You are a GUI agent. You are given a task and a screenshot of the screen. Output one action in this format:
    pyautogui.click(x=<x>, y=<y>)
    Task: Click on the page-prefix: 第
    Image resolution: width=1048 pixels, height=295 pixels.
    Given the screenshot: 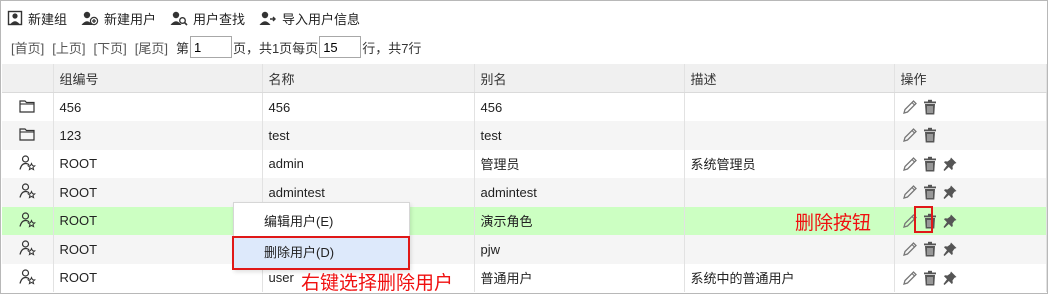 What is the action you would take?
    pyautogui.click(x=182, y=48)
    